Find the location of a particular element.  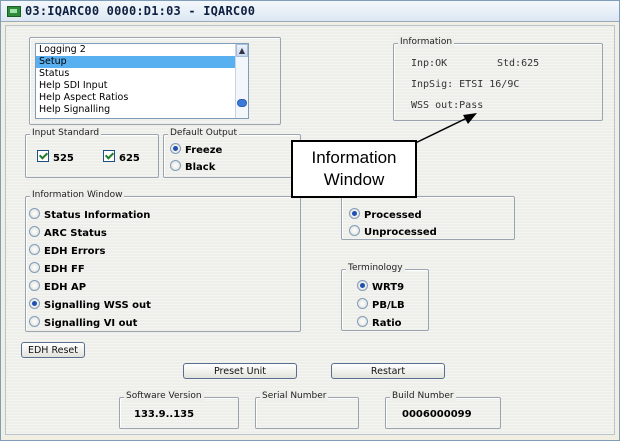

serial-number-title: Serial Number is located at coordinates (294, 396).